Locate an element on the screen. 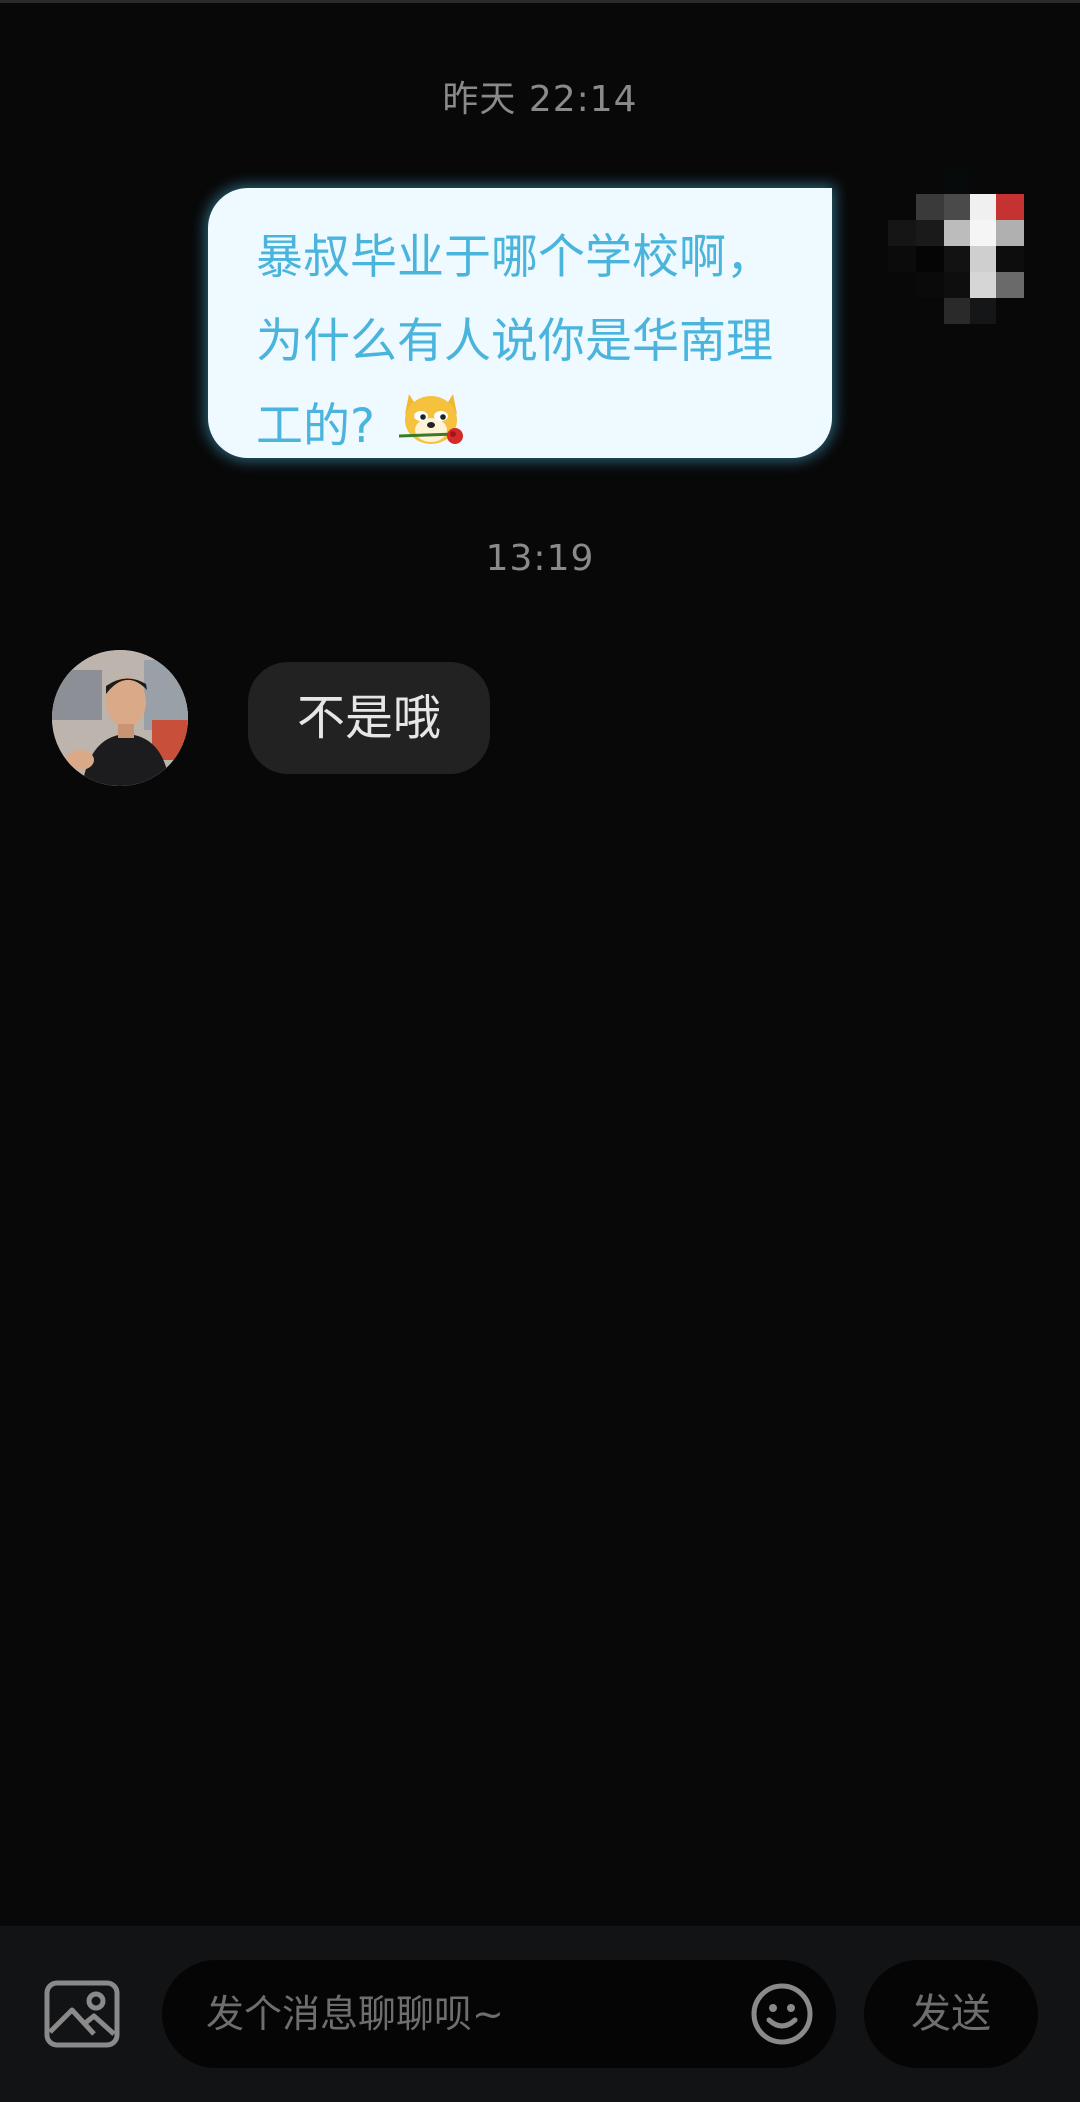 Image resolution: width=1080 pixels, height=2102 pixels. contact-avatar is located at coordinates (120, 718).